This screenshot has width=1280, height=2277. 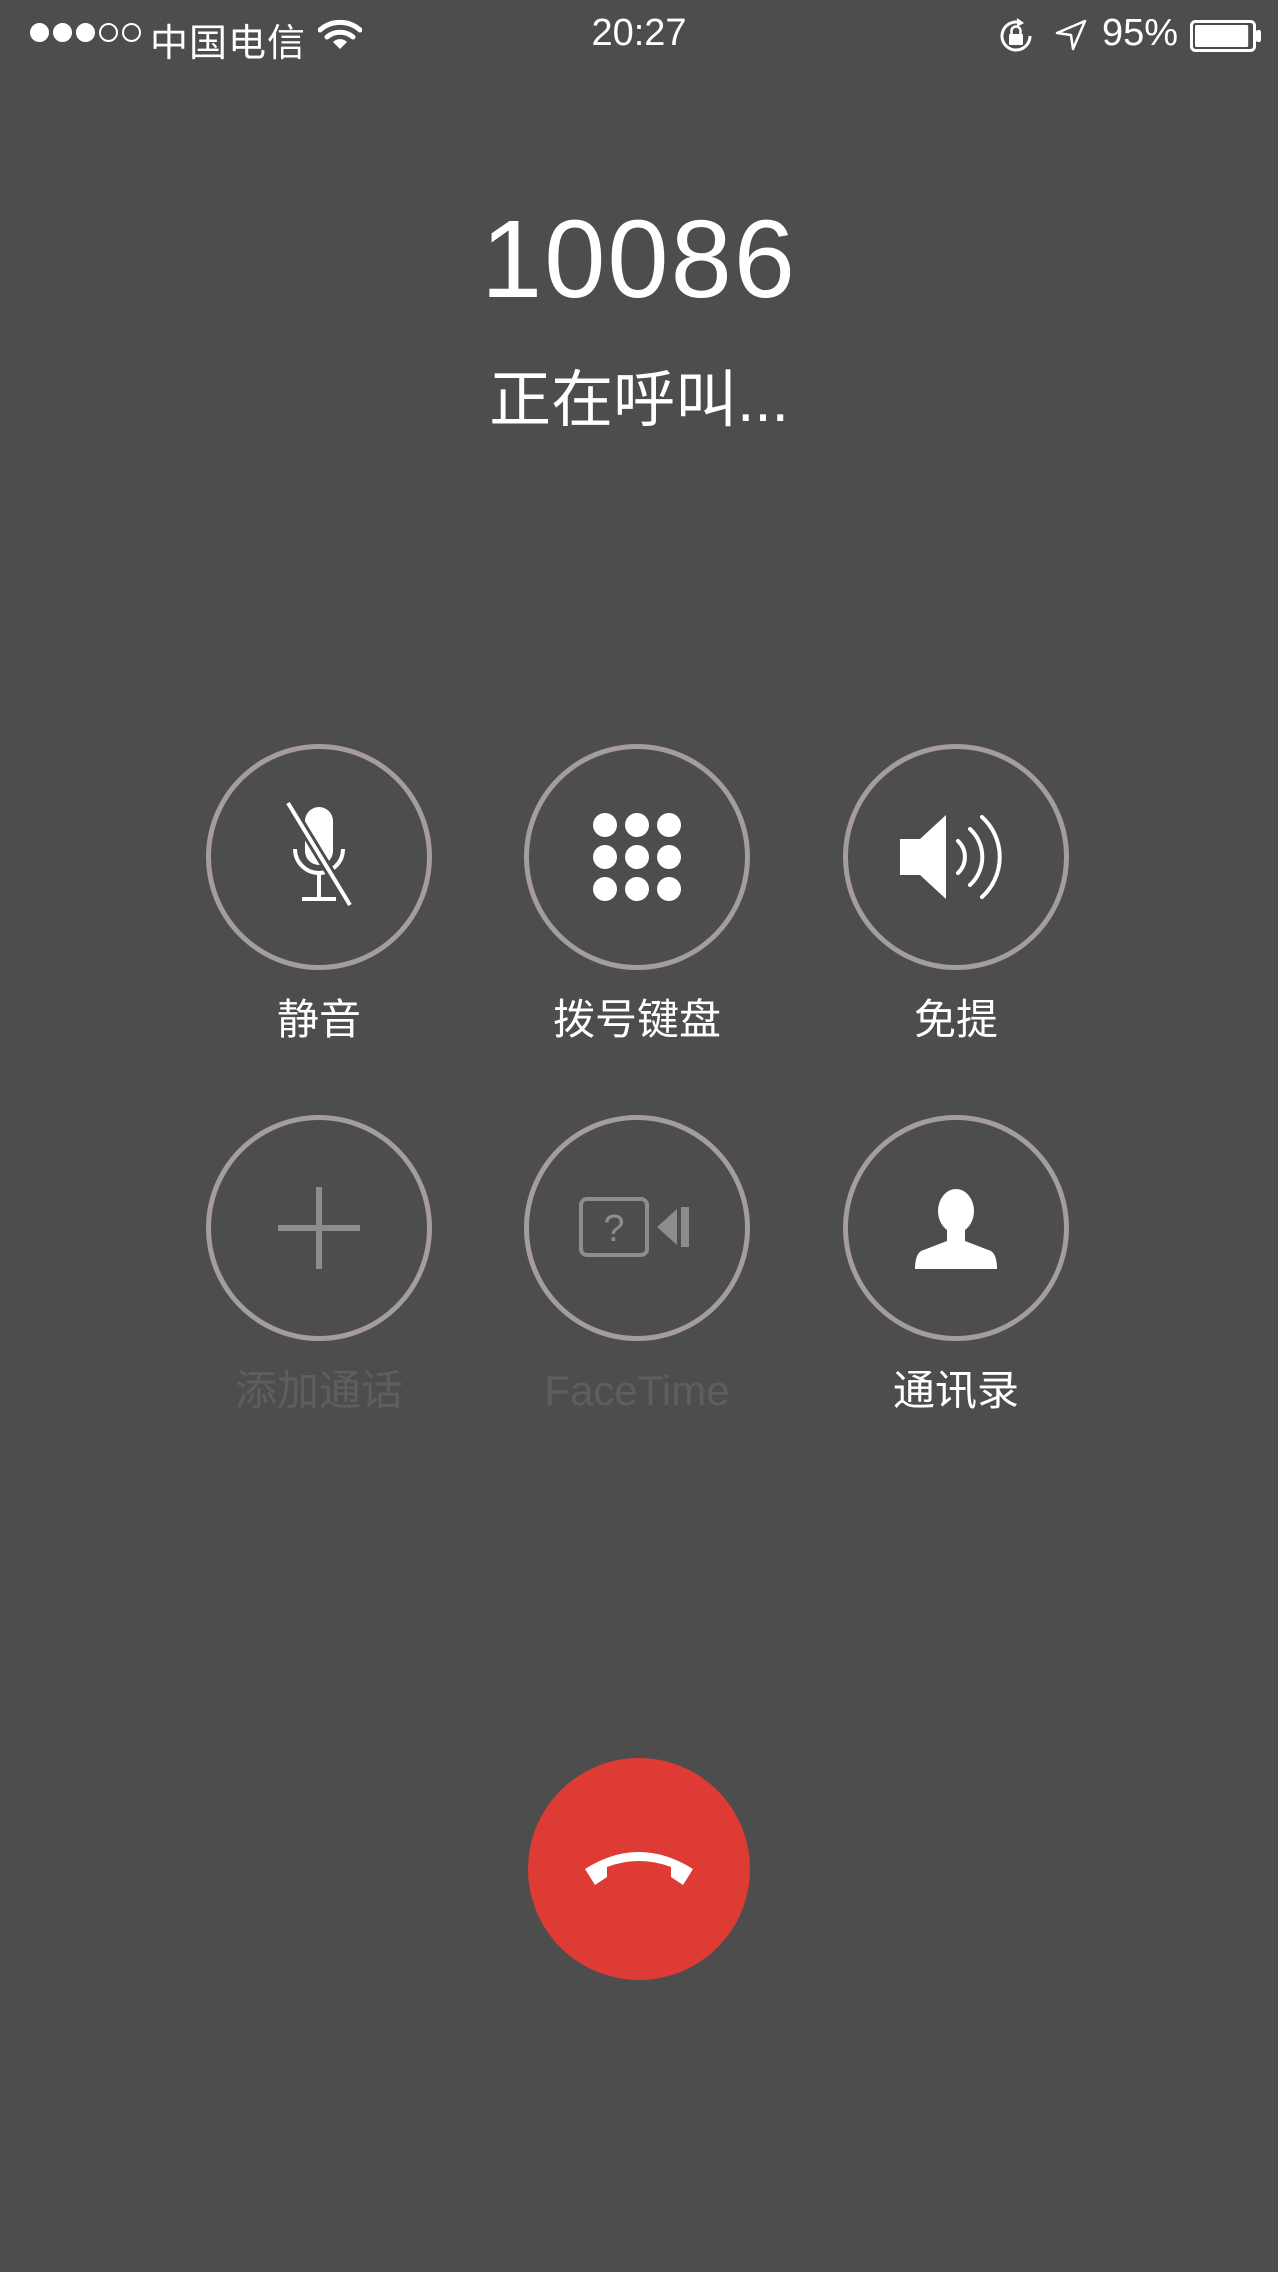 I want to click on speaker-icon, so click(x=951, y=857).